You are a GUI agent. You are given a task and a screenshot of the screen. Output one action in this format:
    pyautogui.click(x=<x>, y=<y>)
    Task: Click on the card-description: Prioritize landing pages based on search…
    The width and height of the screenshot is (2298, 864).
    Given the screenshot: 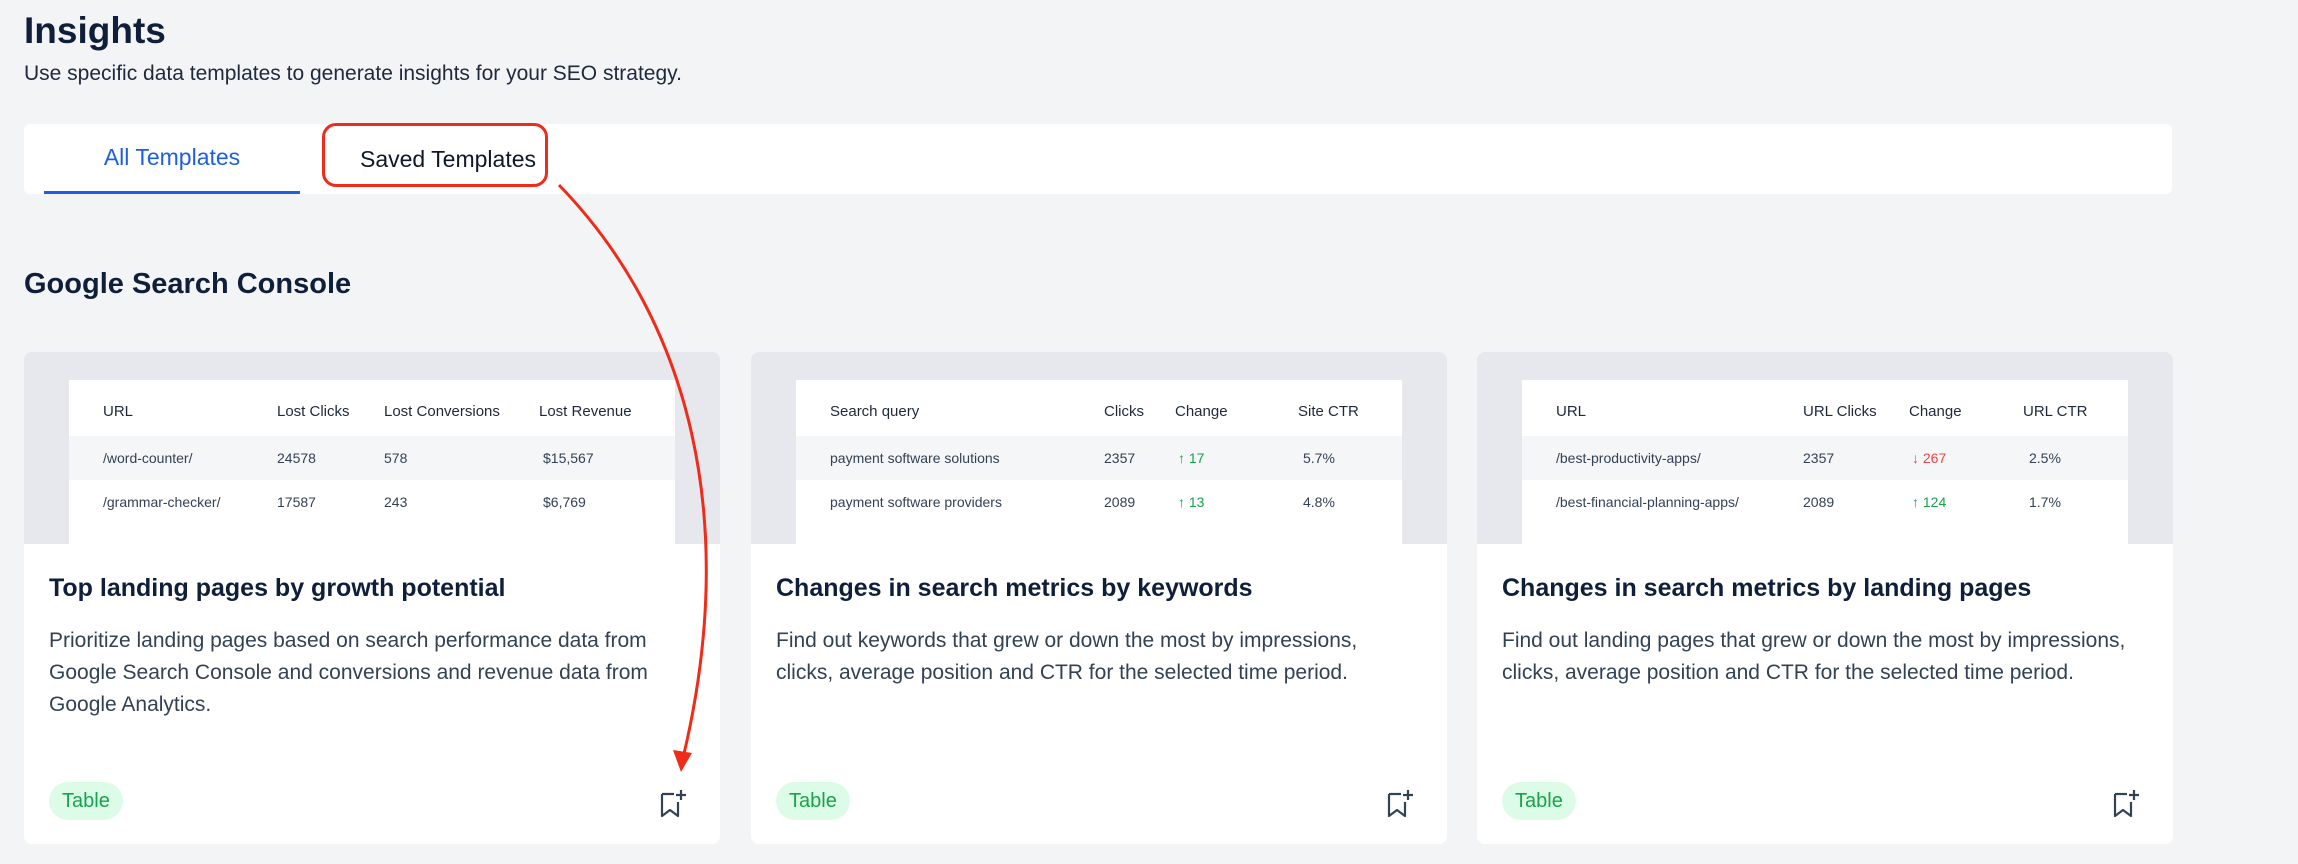 What is the action you would take?
    pyautogui.click(x=348, y=672)
    